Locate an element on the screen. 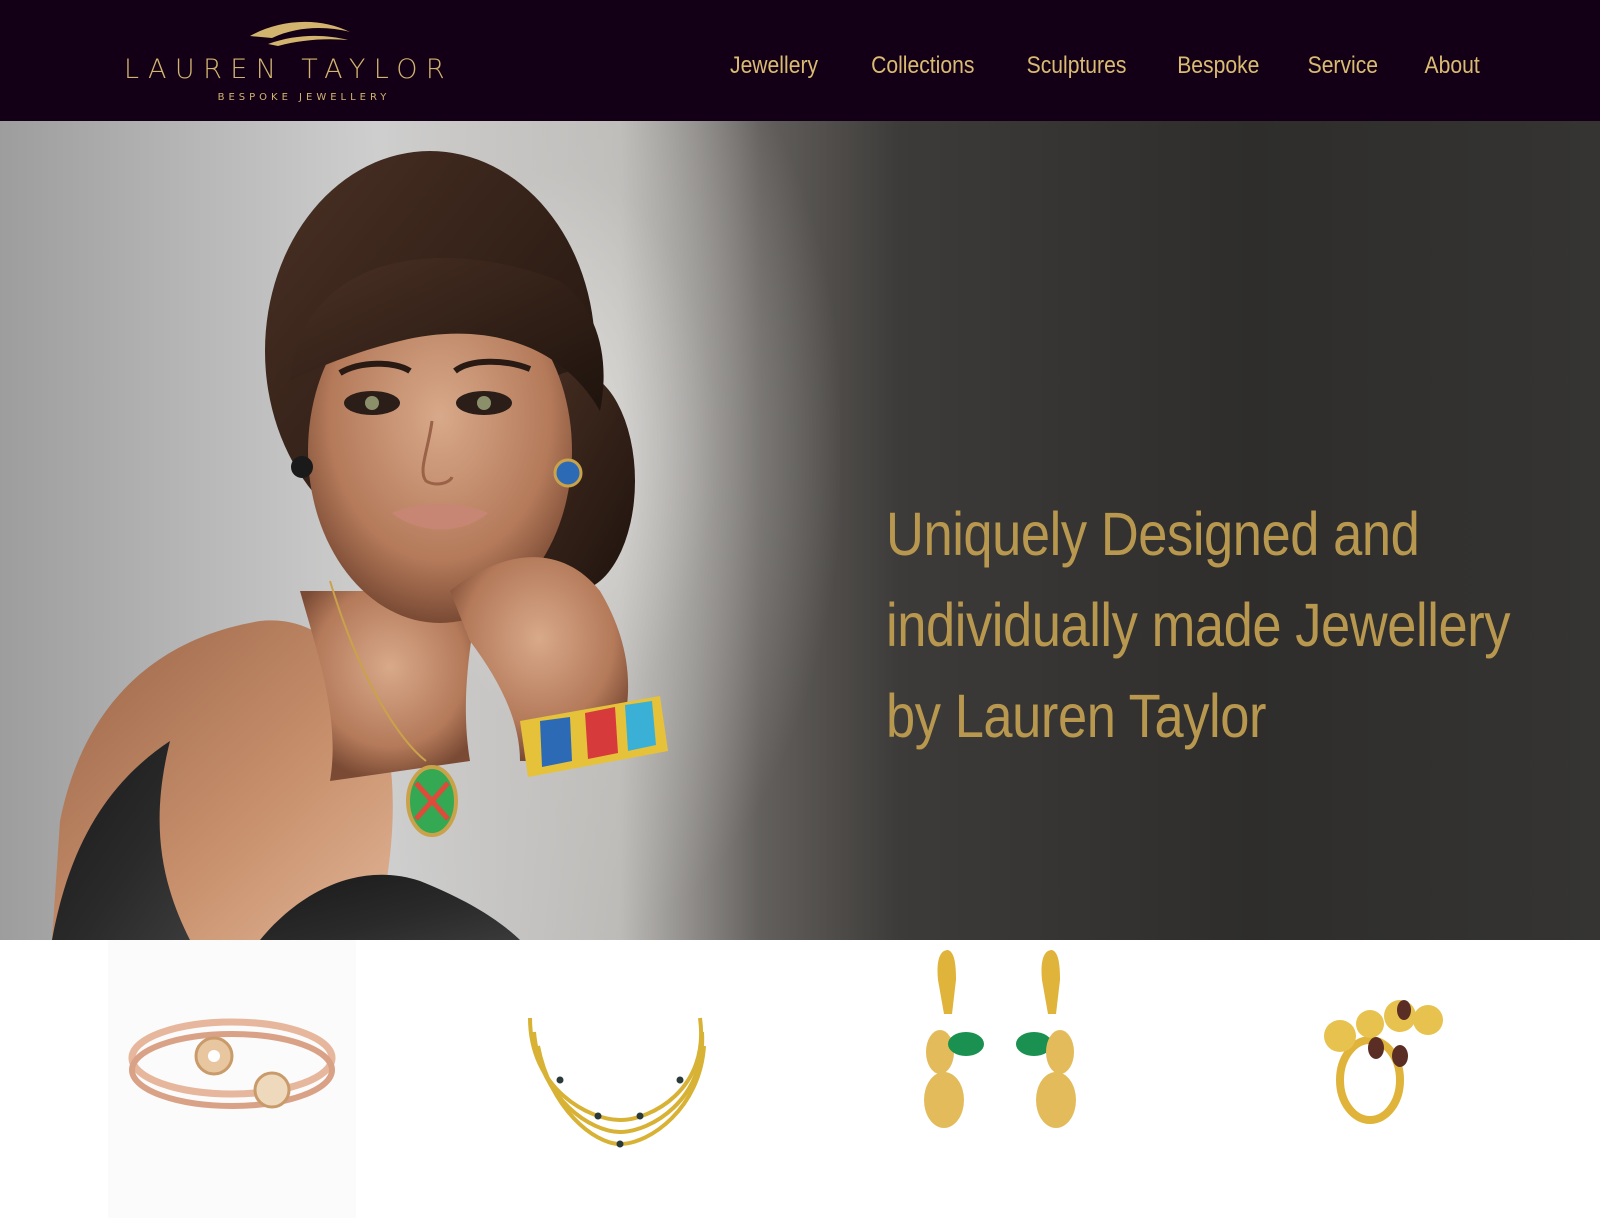 This screenshot has height=1218, width=1600. swoosh-icon is located at coordinates (300, 33).